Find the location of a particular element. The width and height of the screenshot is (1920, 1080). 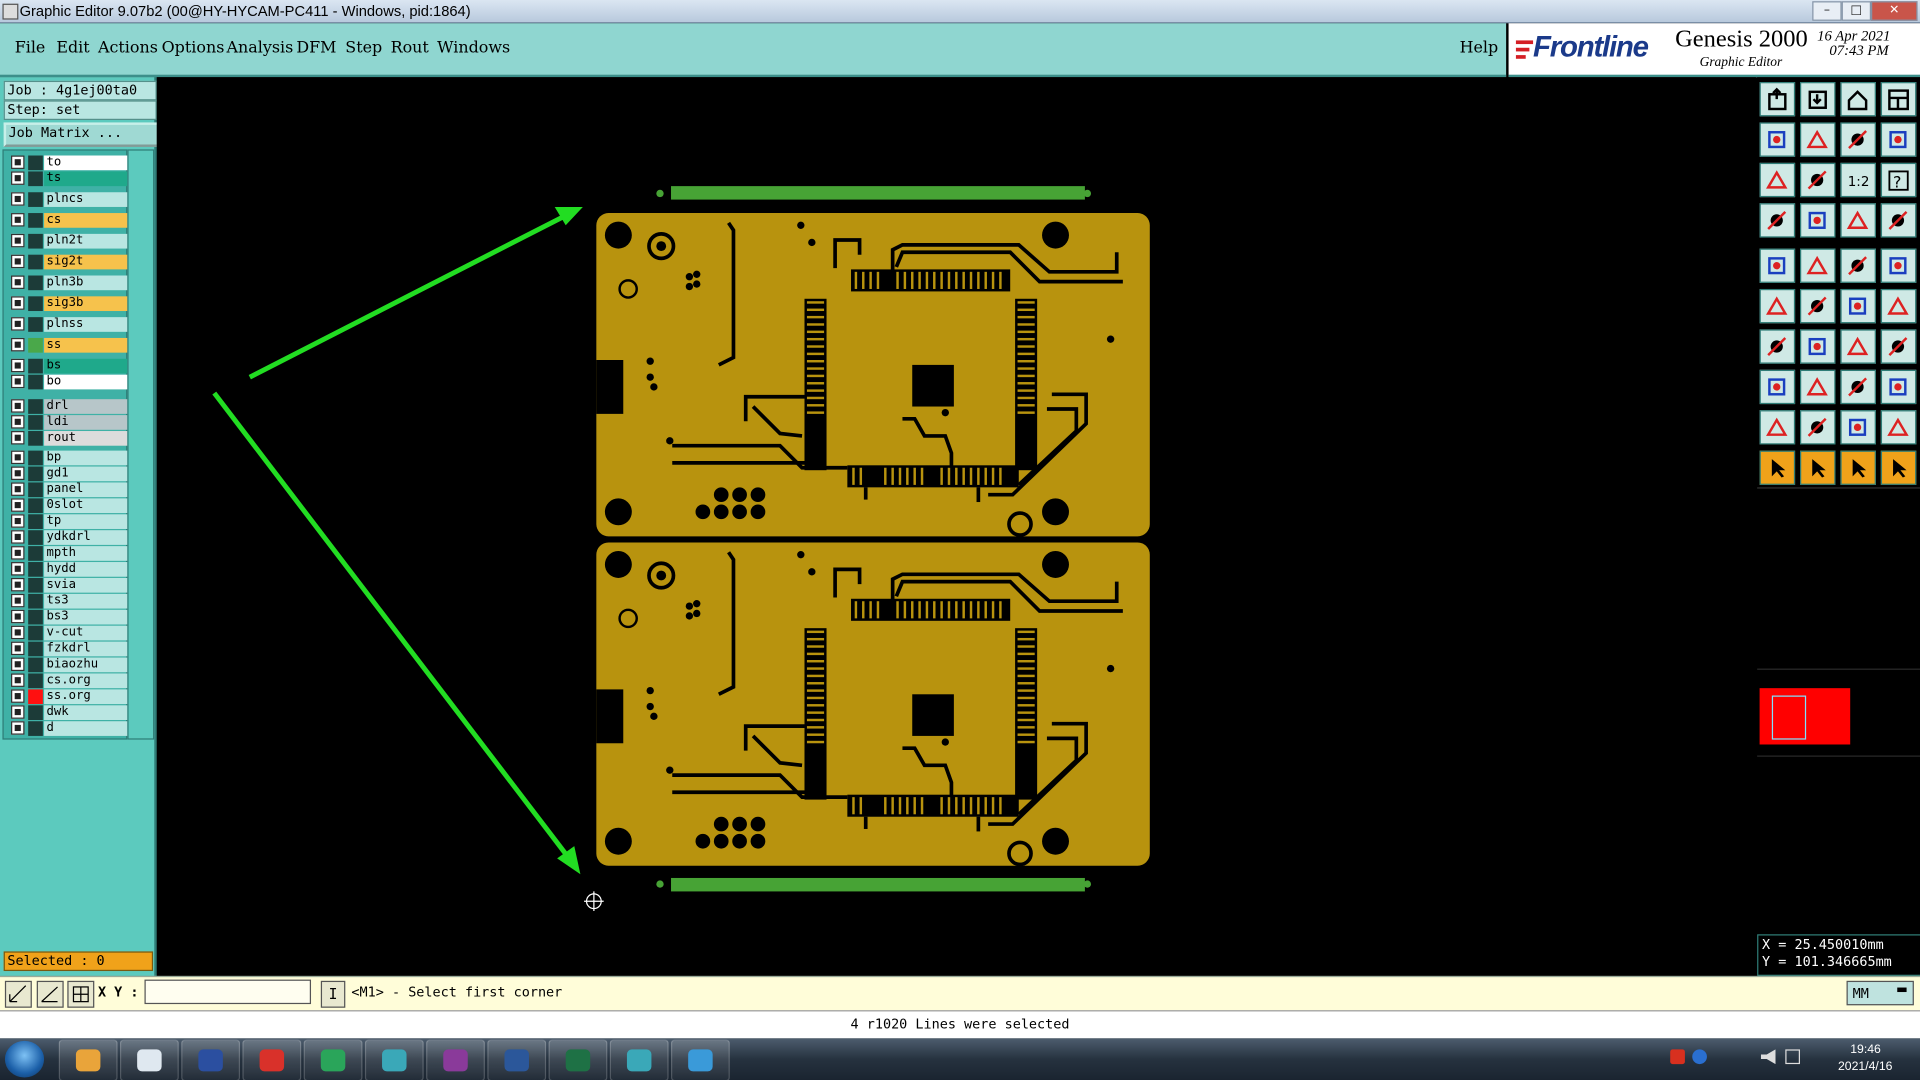

xy-input is located at coordinates (228, 992).